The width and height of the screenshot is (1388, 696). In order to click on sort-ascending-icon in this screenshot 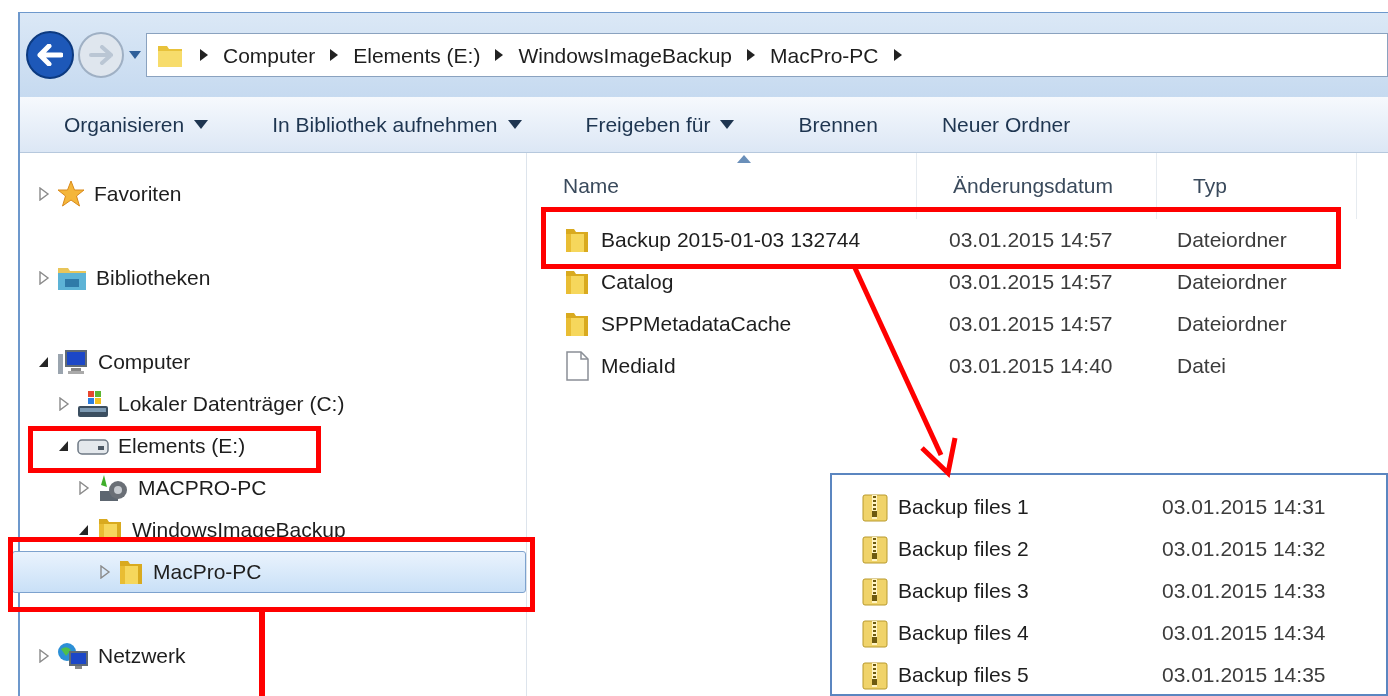, I will do `click(744, 159)`.